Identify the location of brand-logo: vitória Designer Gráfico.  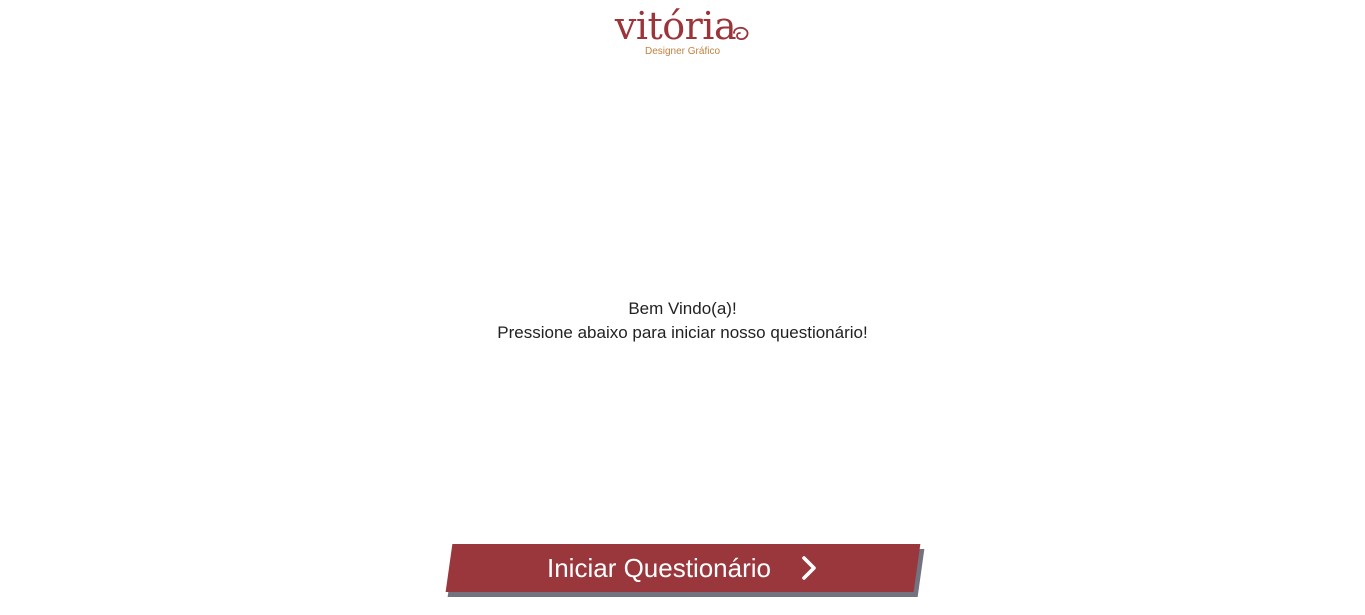
(682, 31).